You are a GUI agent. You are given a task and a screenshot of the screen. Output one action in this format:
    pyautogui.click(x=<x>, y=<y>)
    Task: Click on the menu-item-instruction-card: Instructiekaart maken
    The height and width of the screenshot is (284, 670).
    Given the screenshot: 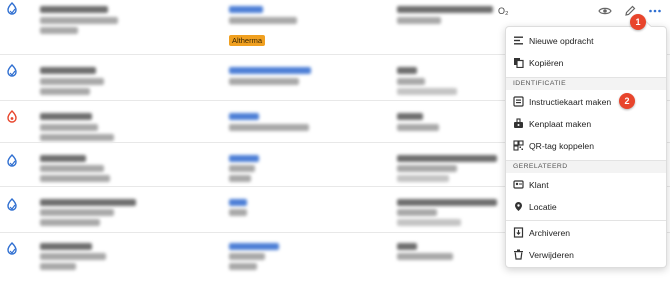 What is the action you would take?
    pyautogui.click(x=586, y=102)
    